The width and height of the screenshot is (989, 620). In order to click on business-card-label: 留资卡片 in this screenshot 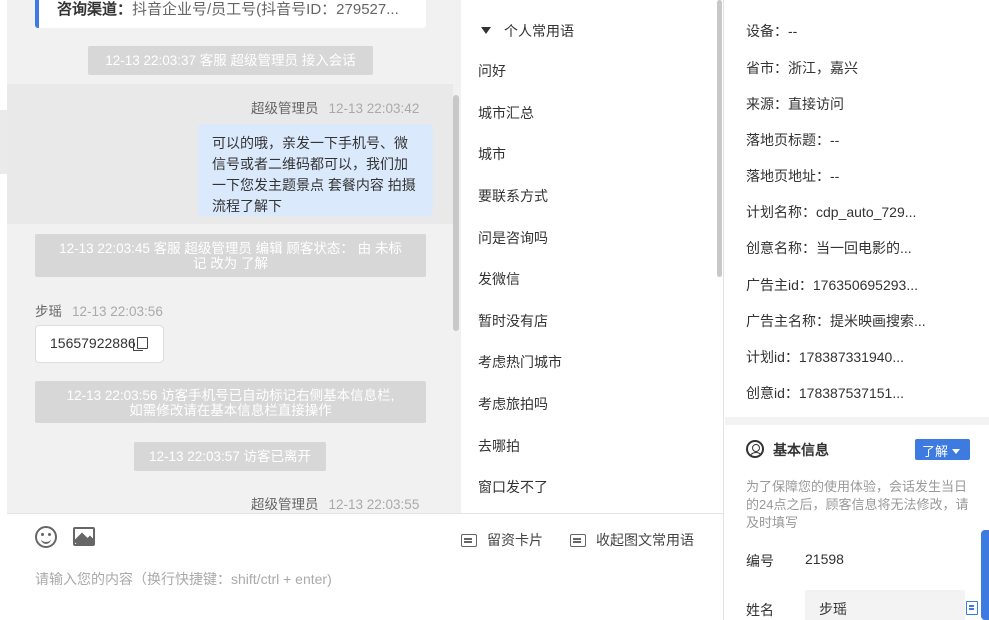, I will do `click(515, 540)`.